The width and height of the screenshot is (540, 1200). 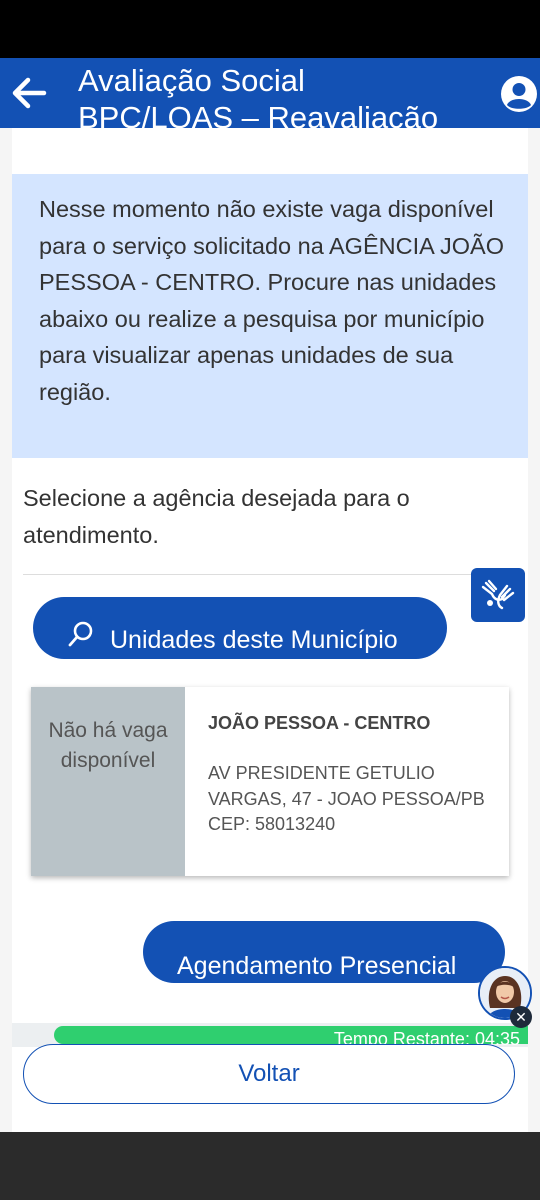 I want to click on timer-progress: Tempo Restante: 04:35, so click(x=291, y=1037).